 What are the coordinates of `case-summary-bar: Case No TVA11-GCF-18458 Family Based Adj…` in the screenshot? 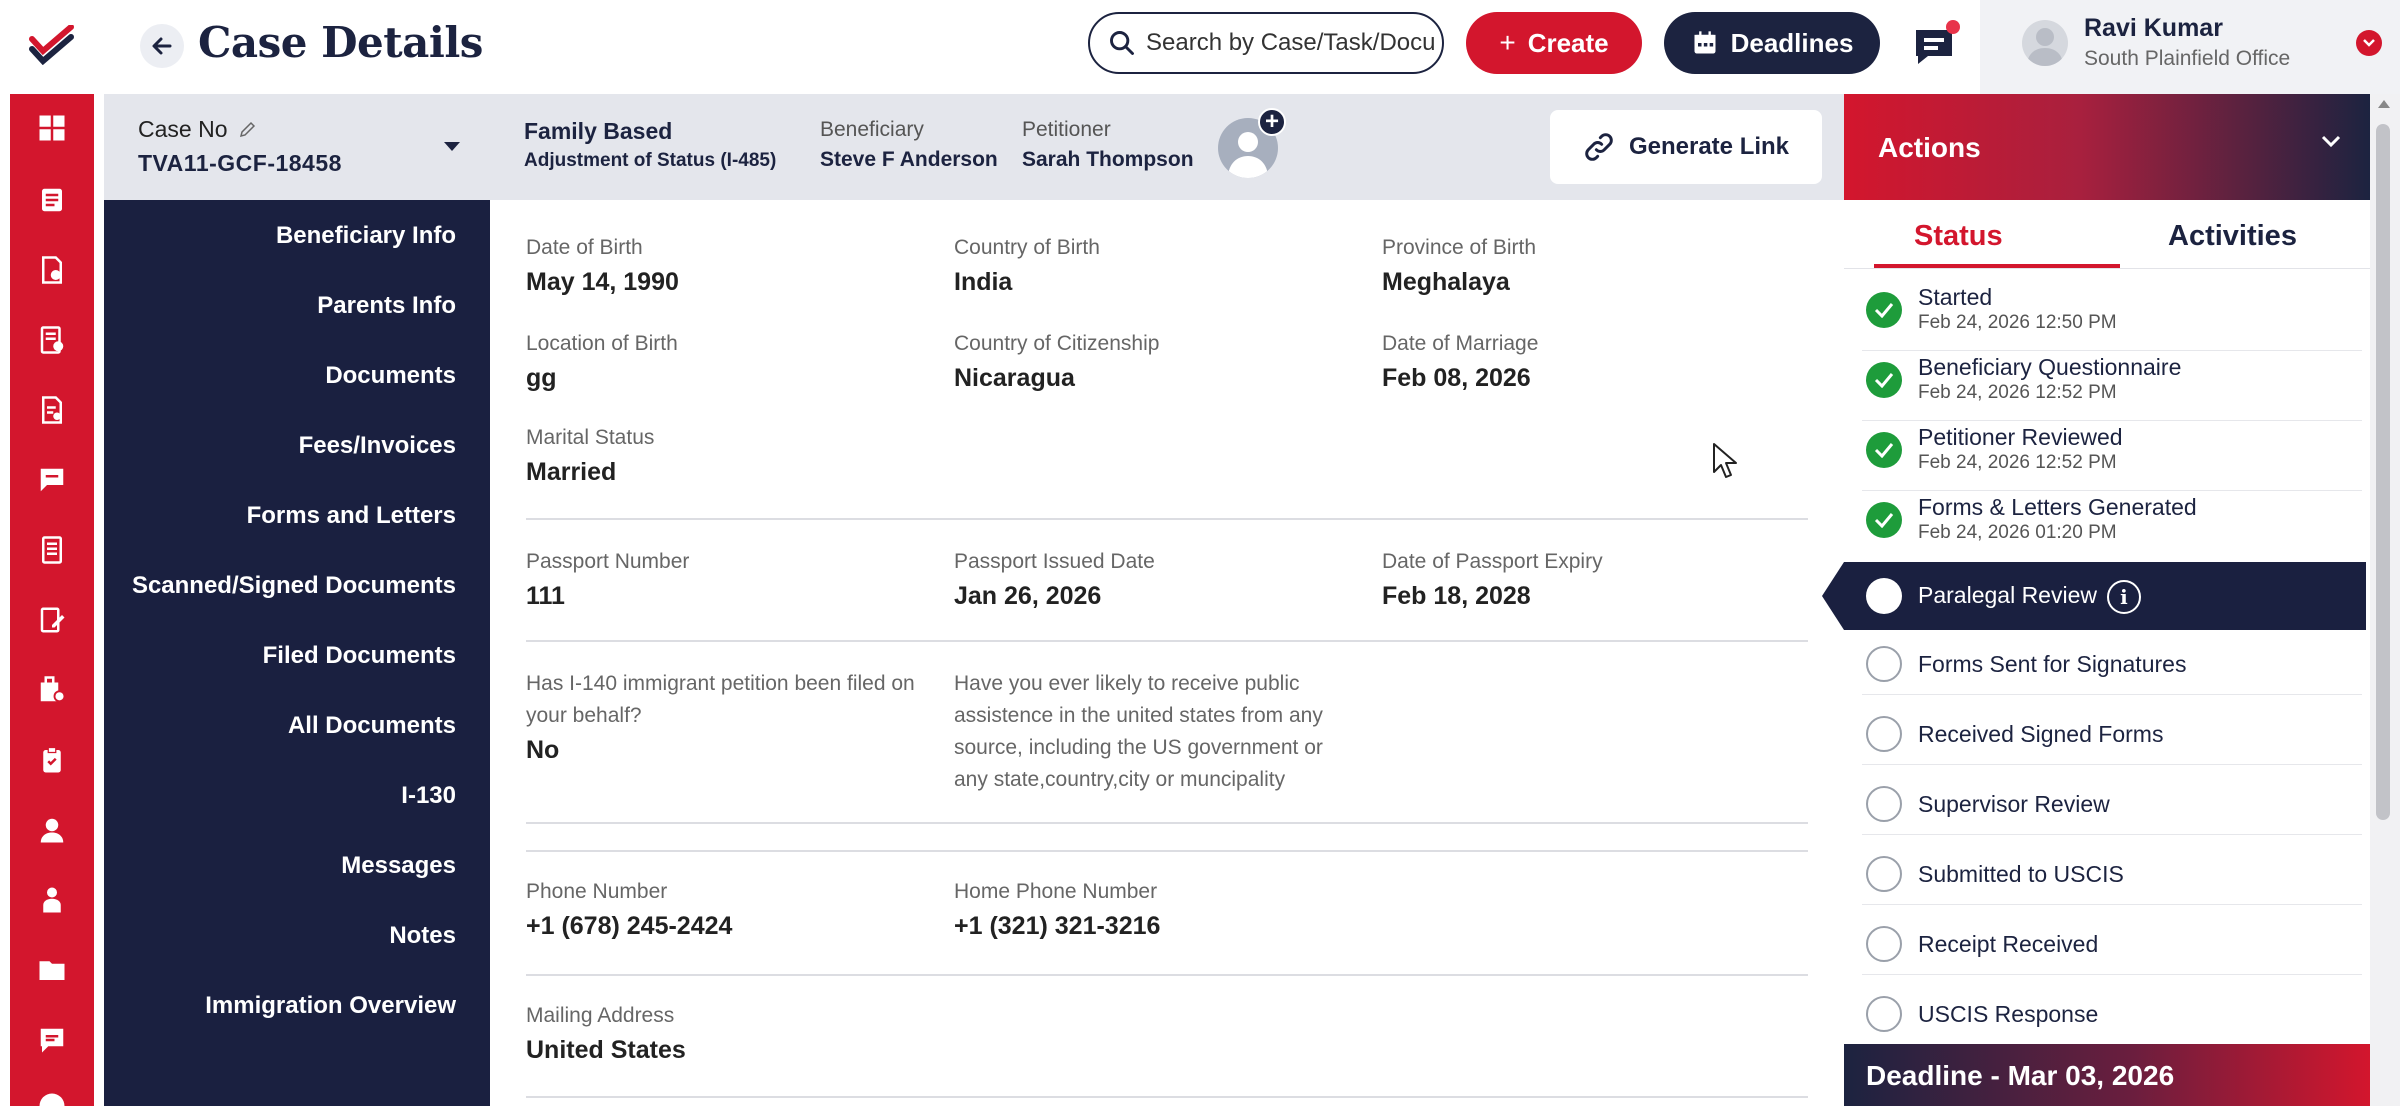 It's located at (974, 147).